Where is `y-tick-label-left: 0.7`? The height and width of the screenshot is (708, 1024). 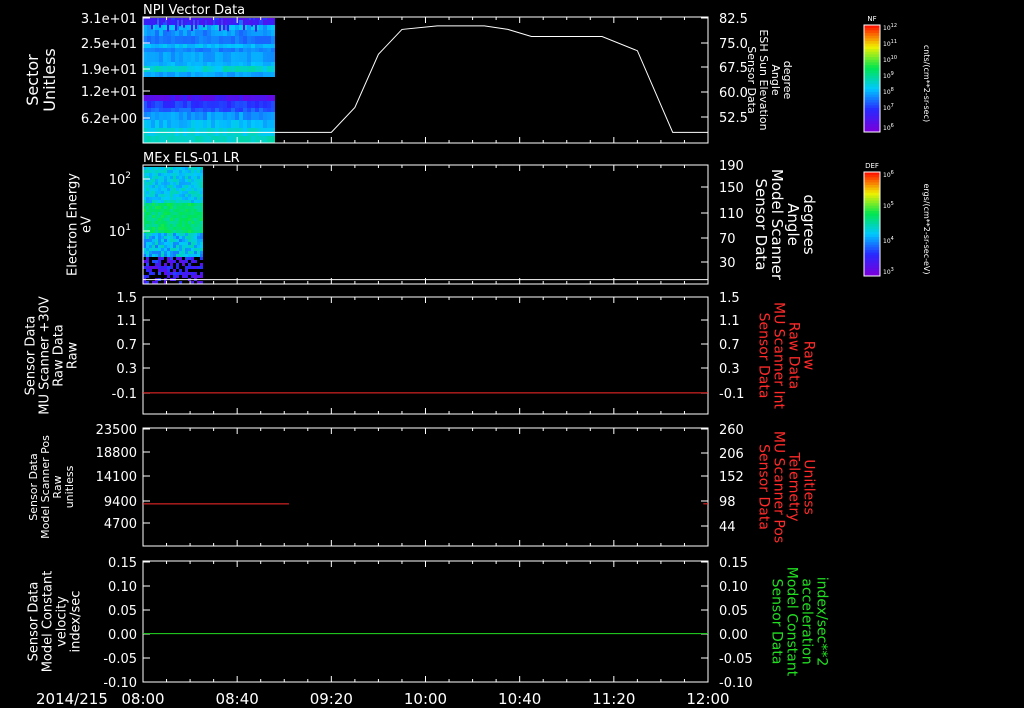
y-tick-label-left: 0.7 is located at coordinates (126, 345).